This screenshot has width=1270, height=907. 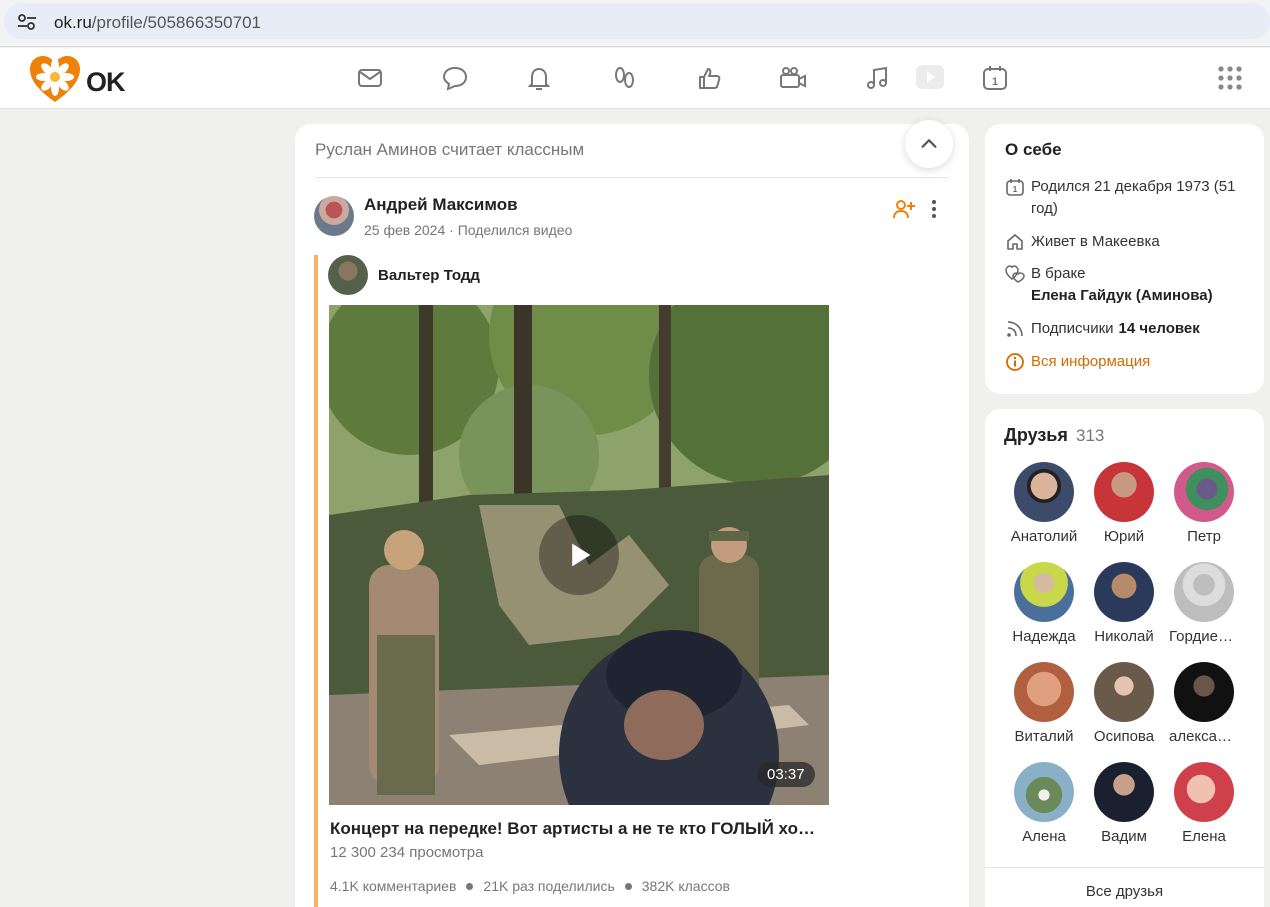 I want to click on friend-name: Надежда, so click(x=1044, y=636).